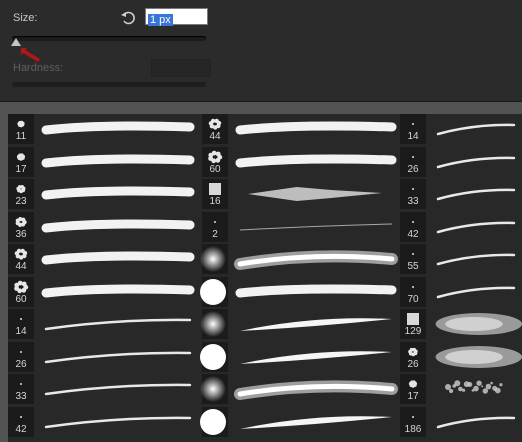  I want to click on brush-size-label: 70, so click(413, 299).